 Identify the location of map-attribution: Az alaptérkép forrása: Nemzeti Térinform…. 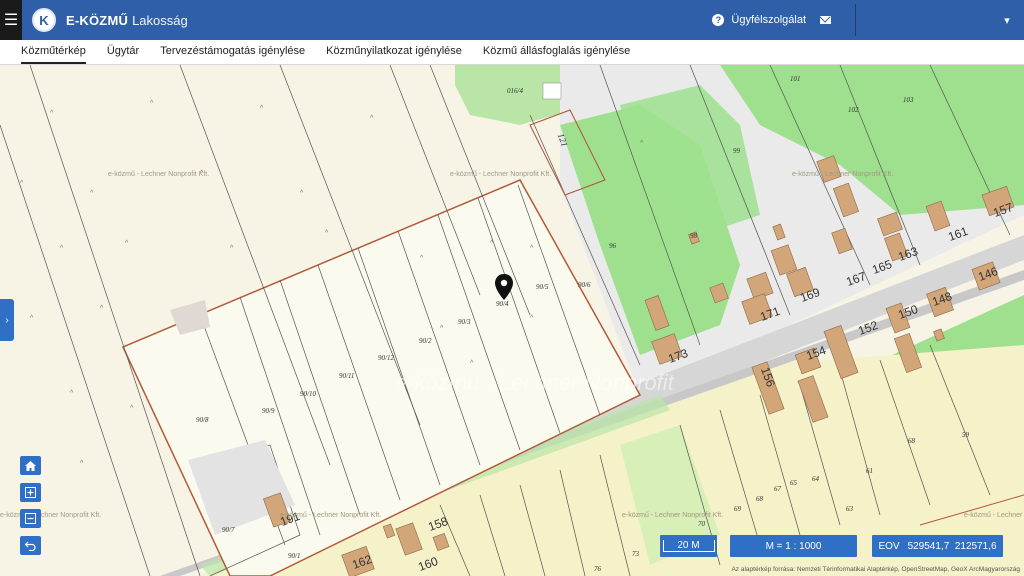
(875, 569).